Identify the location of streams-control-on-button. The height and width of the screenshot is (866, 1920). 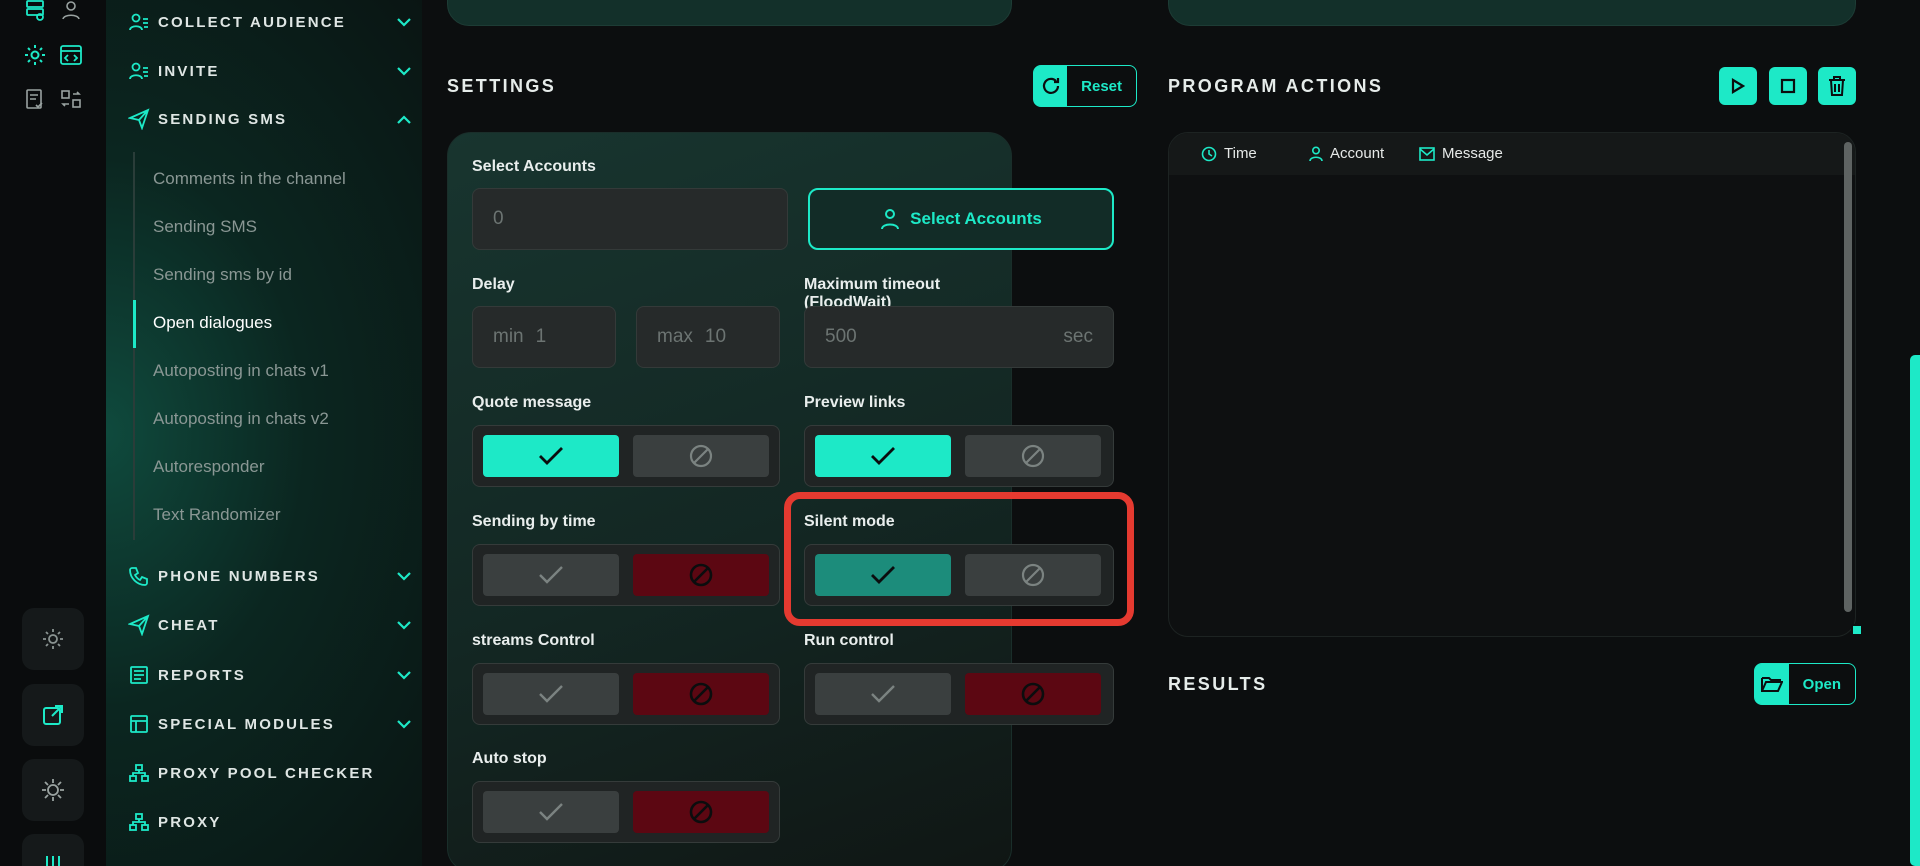
(551, 694).